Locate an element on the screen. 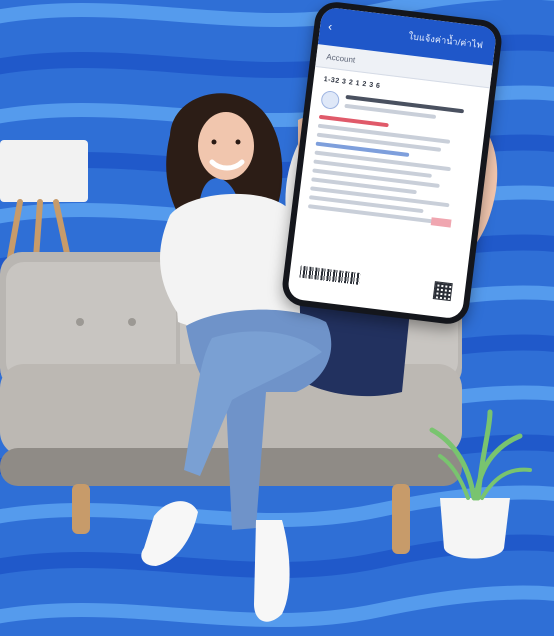  tab-account: Account is located at coordinates (341, 58).